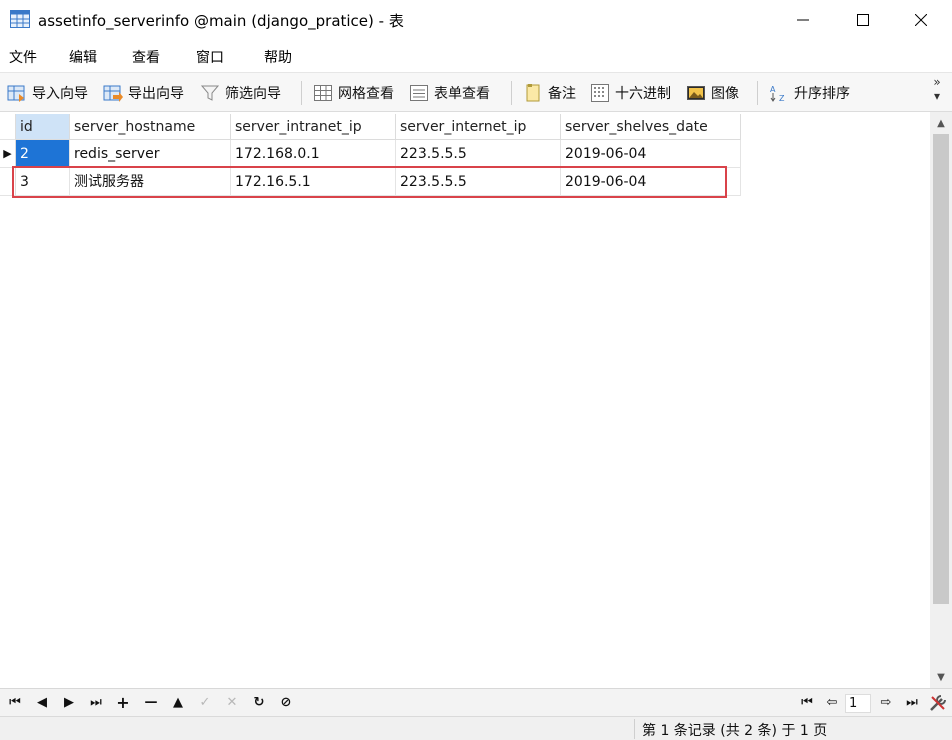  I want to click on menu-window: 窗口, so click(210, 57).